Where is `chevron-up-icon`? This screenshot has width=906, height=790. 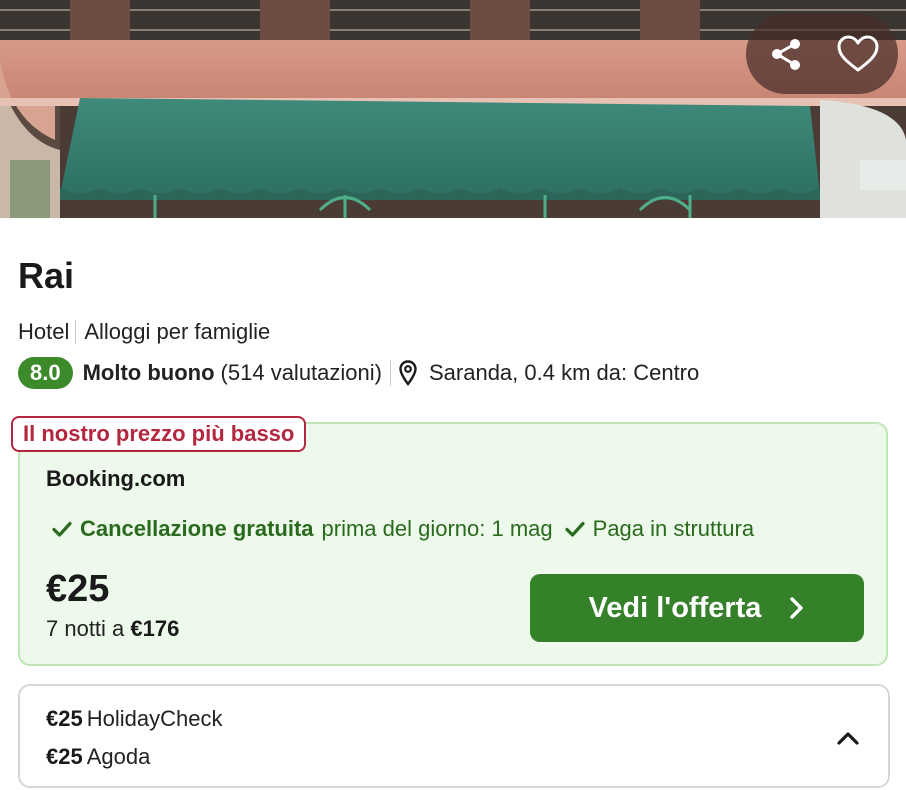
chevron-up-icon is located at coordinates (848, 738).